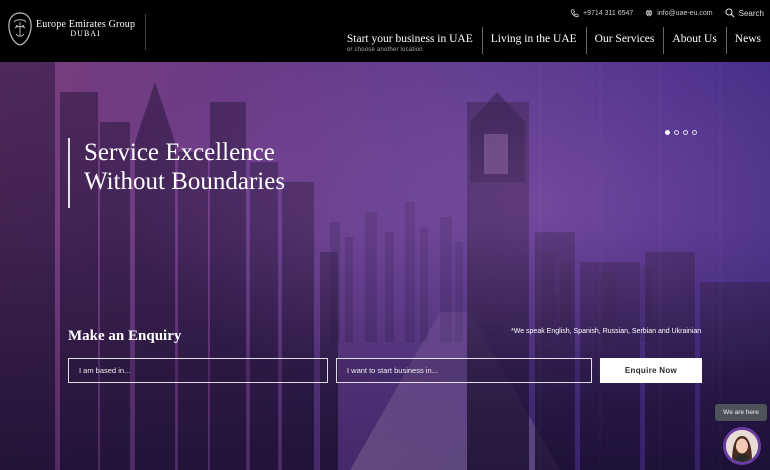  I want to click on enquiry-title: Make an Enquiry, so click(125, 336).